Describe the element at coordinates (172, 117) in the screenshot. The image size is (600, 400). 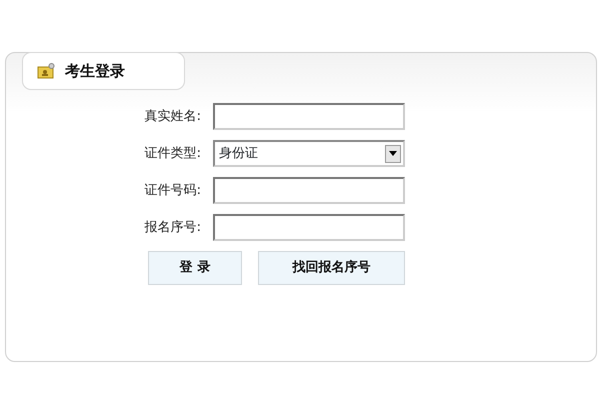
I see `field-label: 真实姓名:` at that location.